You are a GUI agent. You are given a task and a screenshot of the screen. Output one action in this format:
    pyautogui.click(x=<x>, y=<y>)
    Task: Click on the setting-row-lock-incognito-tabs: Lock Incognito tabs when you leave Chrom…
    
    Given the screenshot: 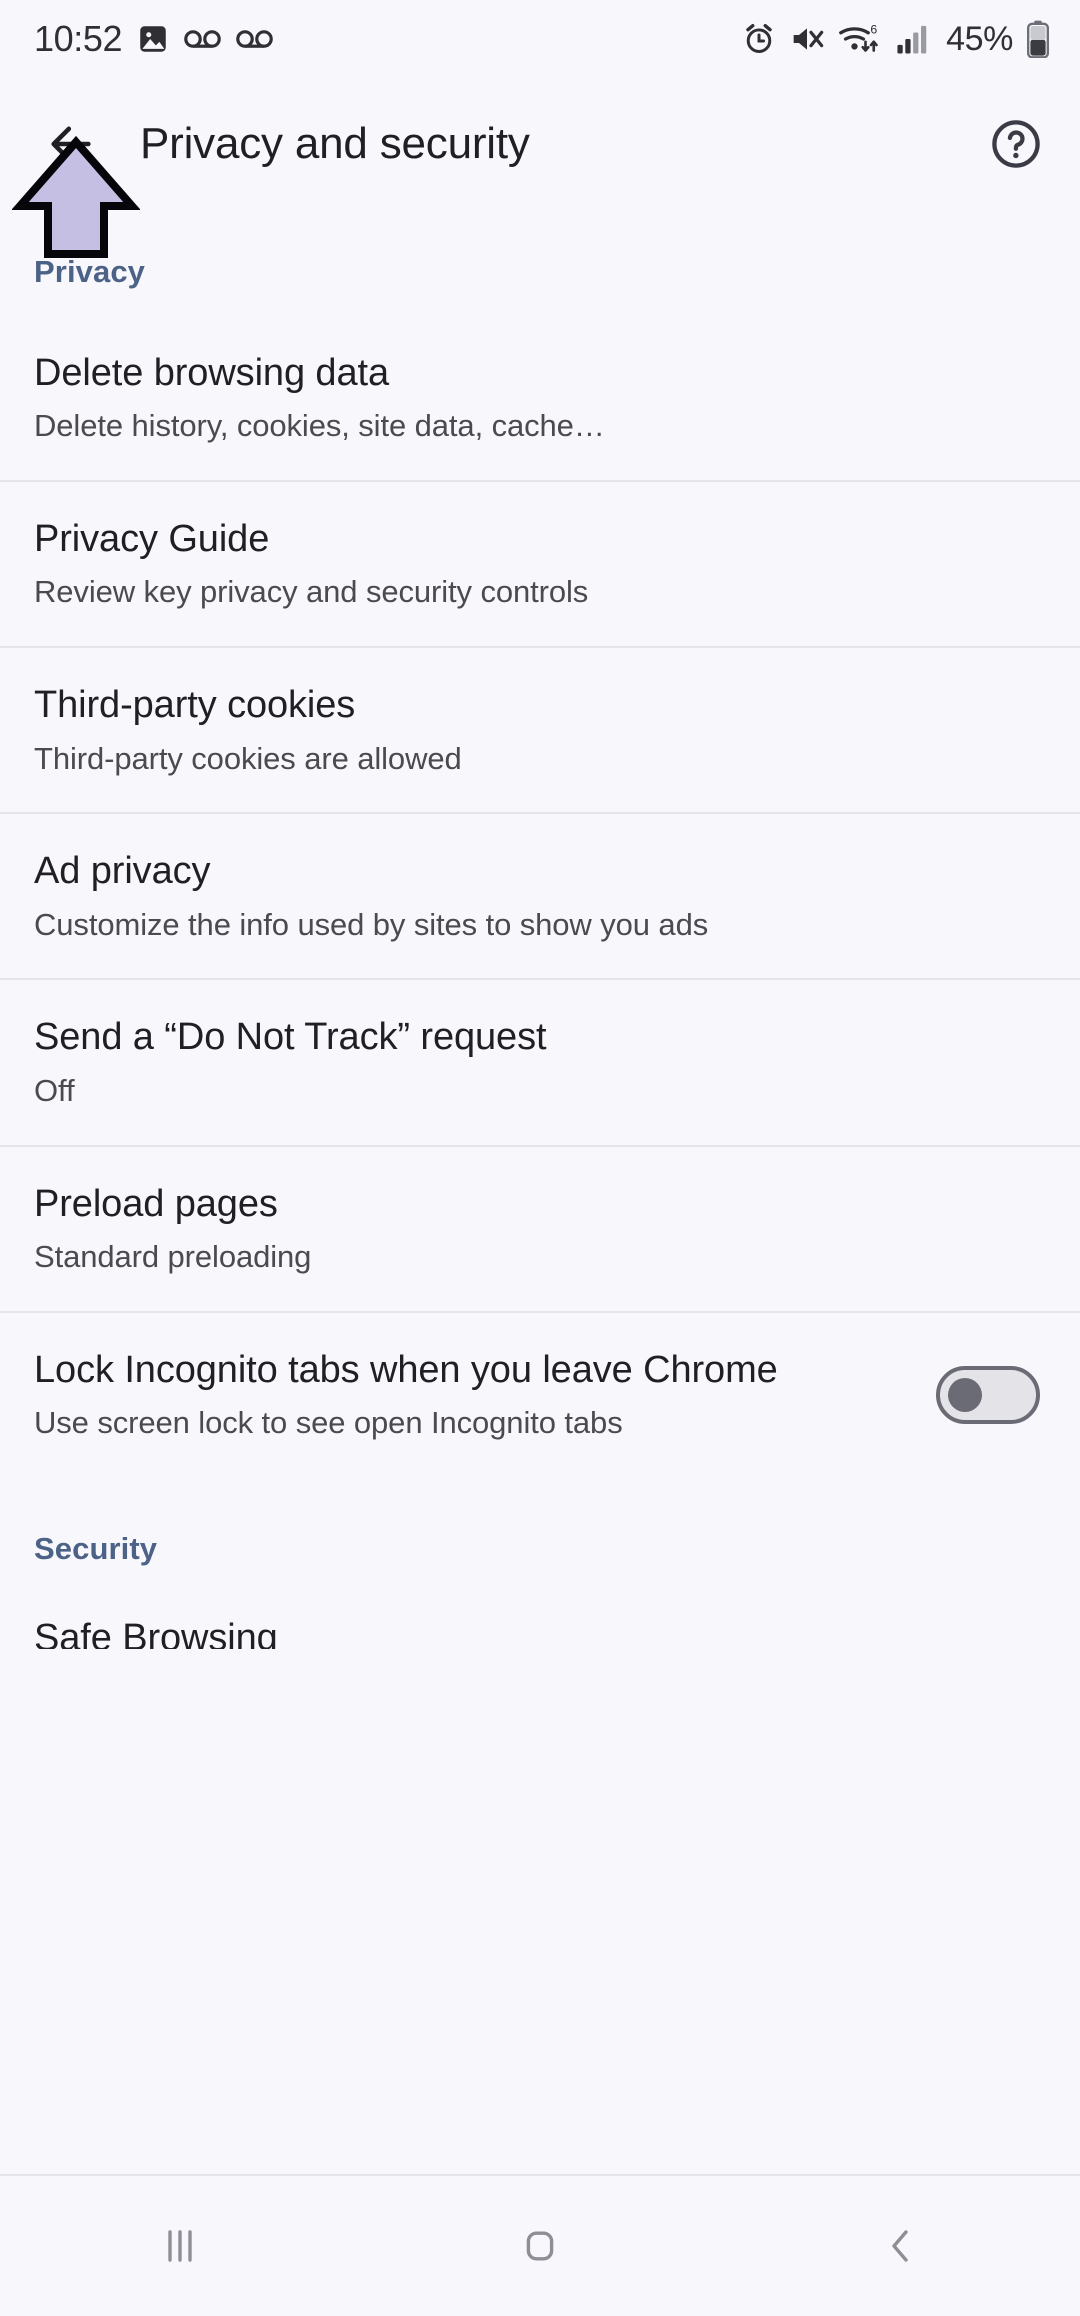 What is the action you would take?
    pyautogui.click(x=540, y=1395)
    